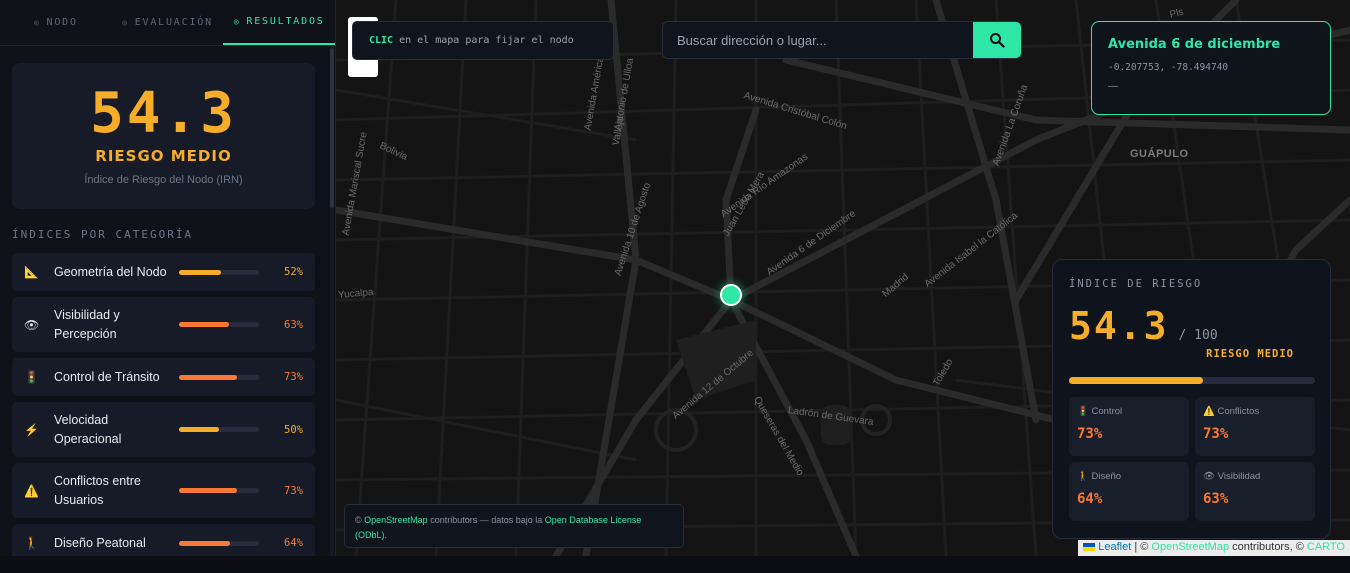 The height and width of the screenshot is (573, 1350). I want to click on category-item-conflictos: ⚠️ Conflictos entre Usuarios 73%, so click(163, 490).